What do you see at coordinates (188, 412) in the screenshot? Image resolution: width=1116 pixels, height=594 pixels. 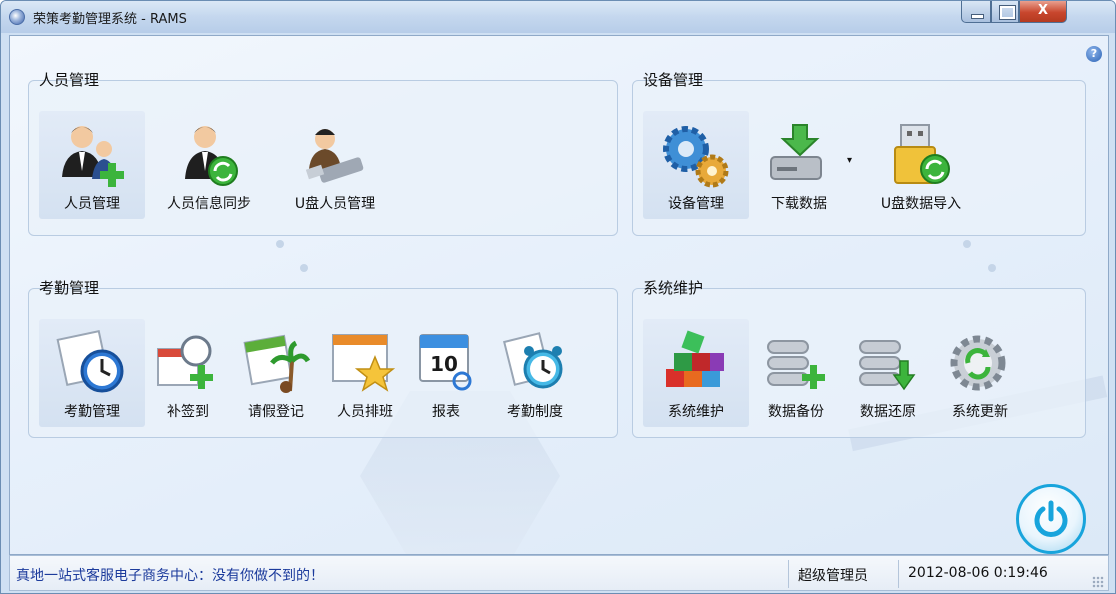 I see `tool-label: 补签到` at bounding box center [188, 412].